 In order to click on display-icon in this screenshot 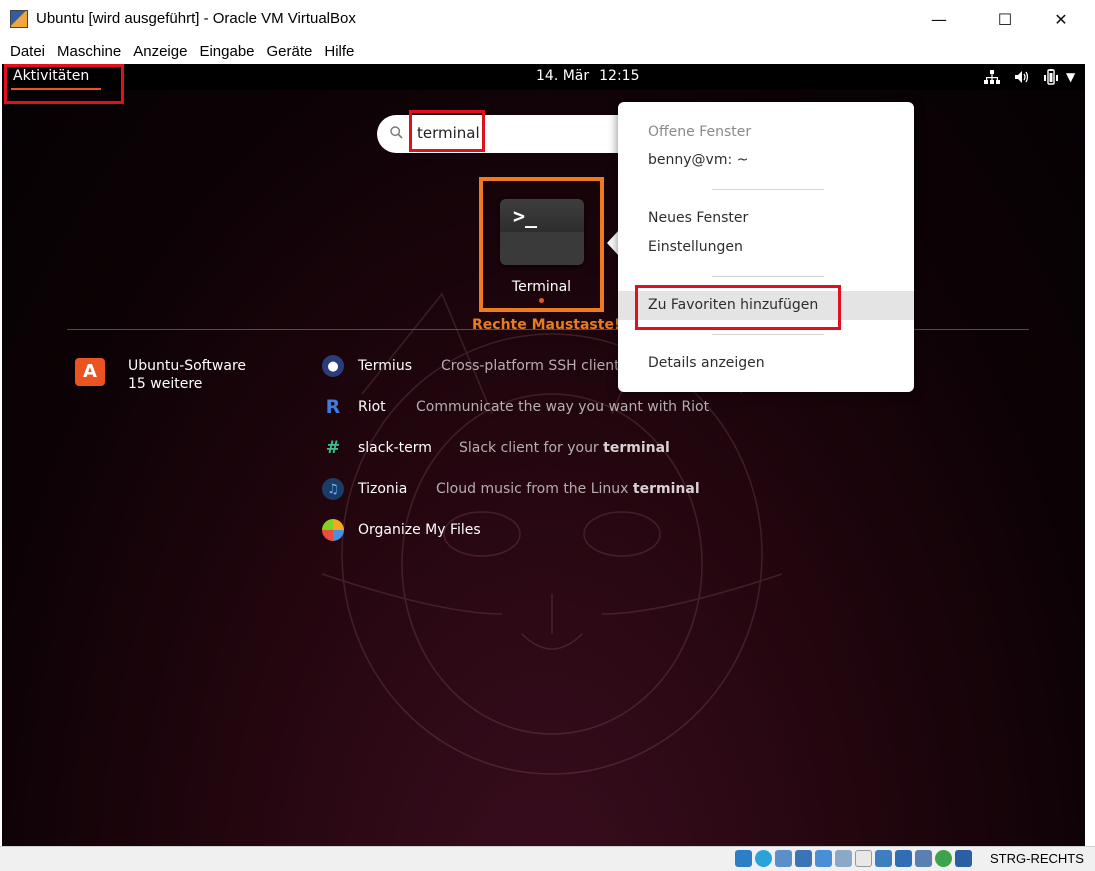, I will do `click(863, 858)`.